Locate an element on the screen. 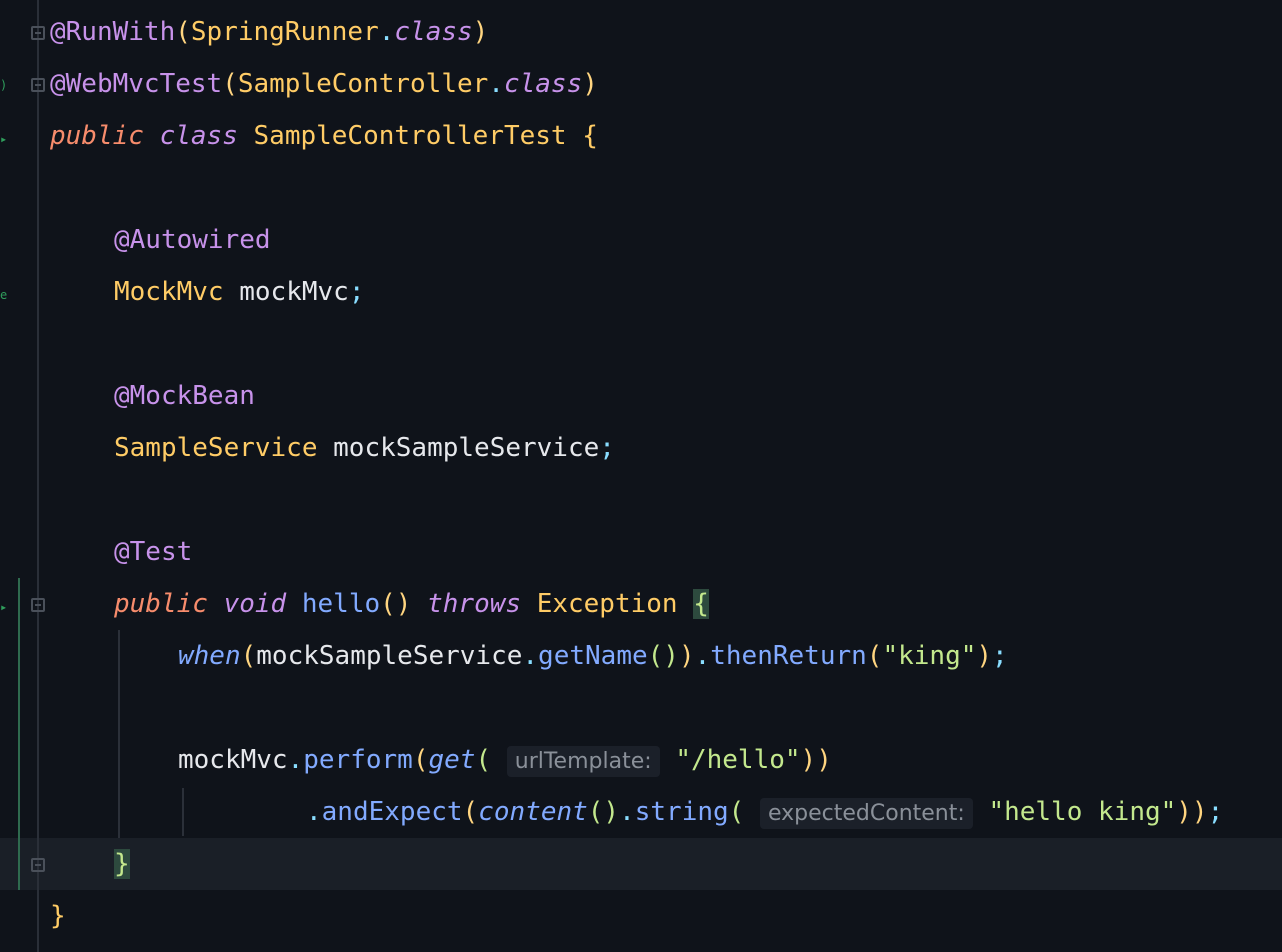  code-line-1: @RunWith(SpringRunner.class) is located at coordinates (269, 32).